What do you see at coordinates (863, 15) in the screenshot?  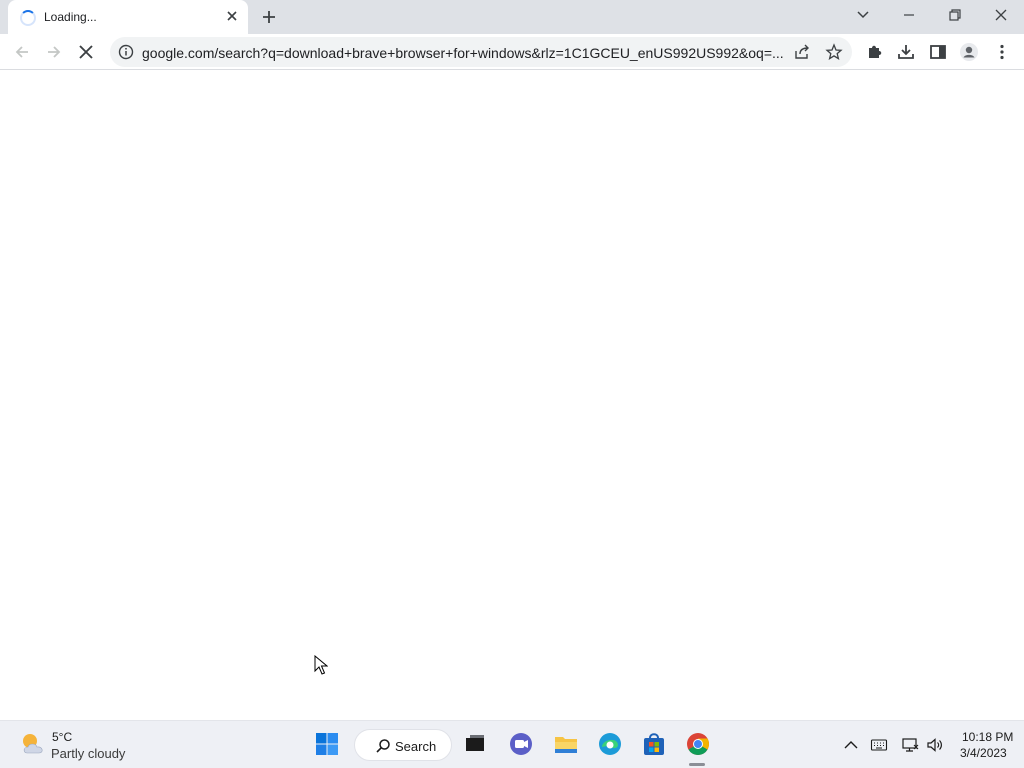 I see `tab-search-chevron-icon` at bounding box center [863, 15].